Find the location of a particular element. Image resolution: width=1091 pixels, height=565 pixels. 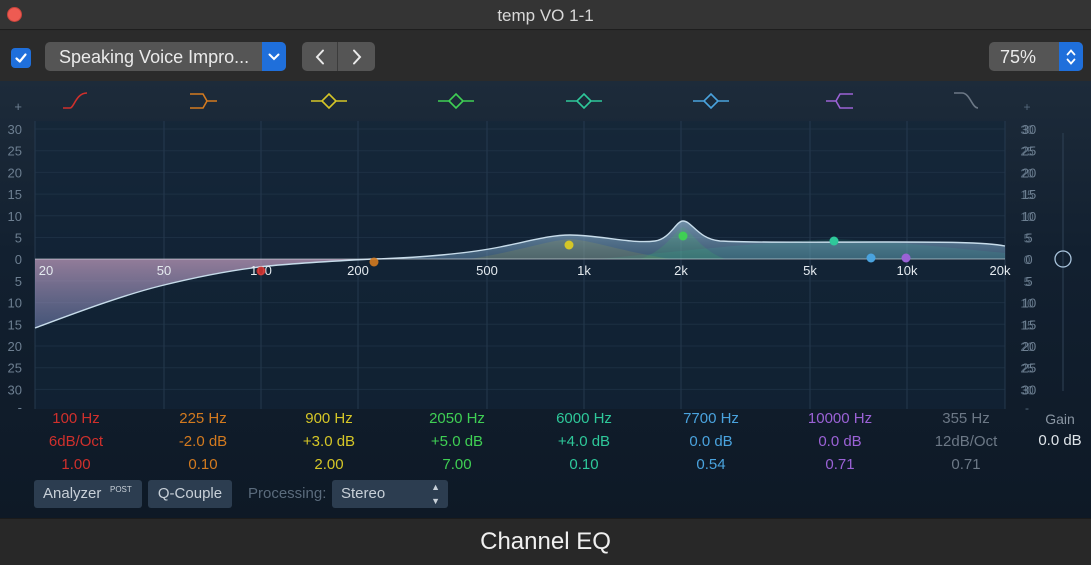

next-preset-button is located at coordinates (357, 56).